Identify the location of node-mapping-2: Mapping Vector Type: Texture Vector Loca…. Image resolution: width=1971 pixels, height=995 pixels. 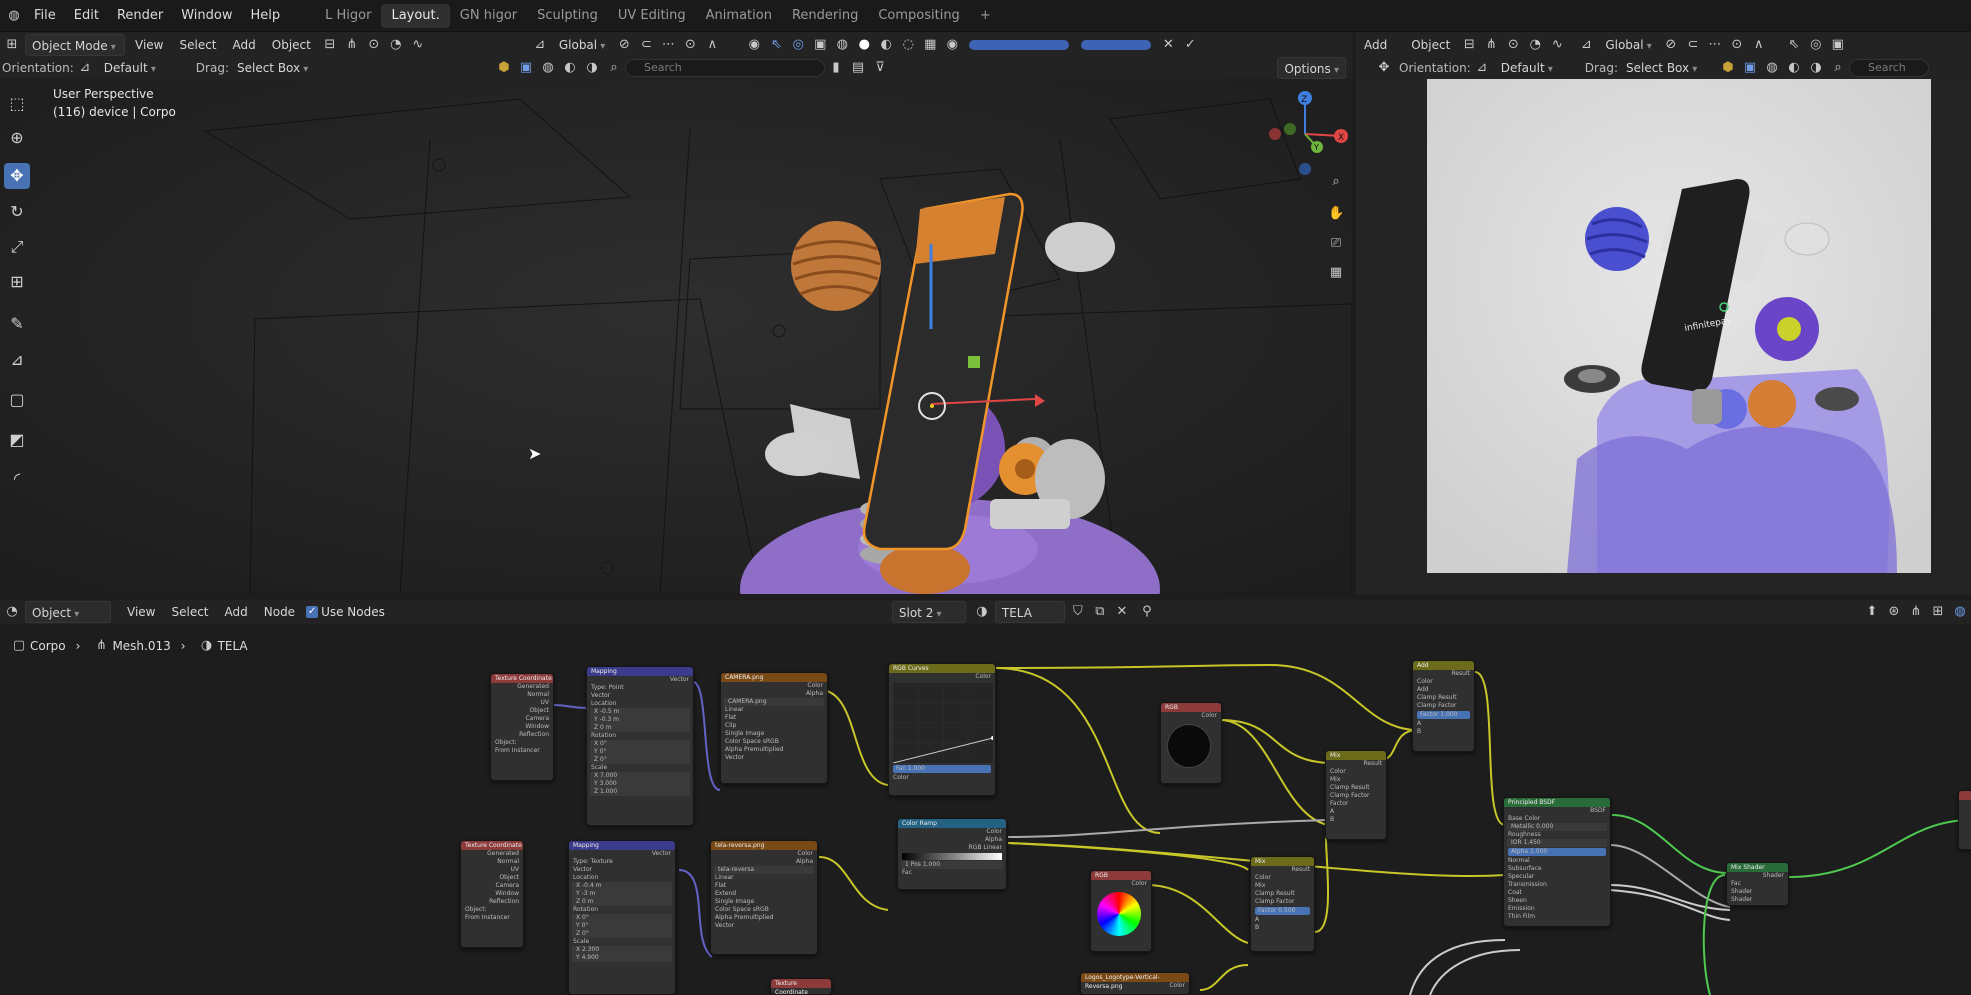
(622, 917).